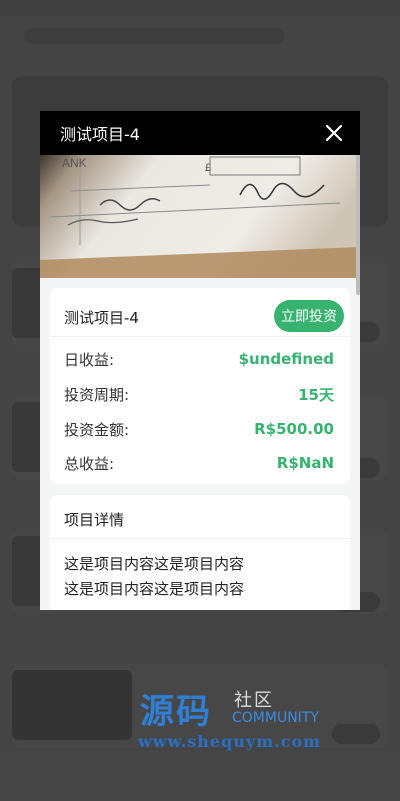  What do you see at coordinates (275, 718) in the screenshot?
I see `watermark-community-text: COMMUNITY` at bounding box center [275, 718].